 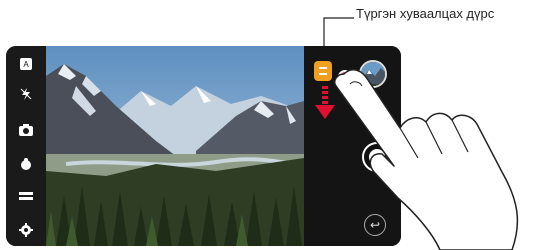 What do you see at coordinates (338, 32) in the screenshot?
I see `callout-leader-line` at bounding box center [338, 32].